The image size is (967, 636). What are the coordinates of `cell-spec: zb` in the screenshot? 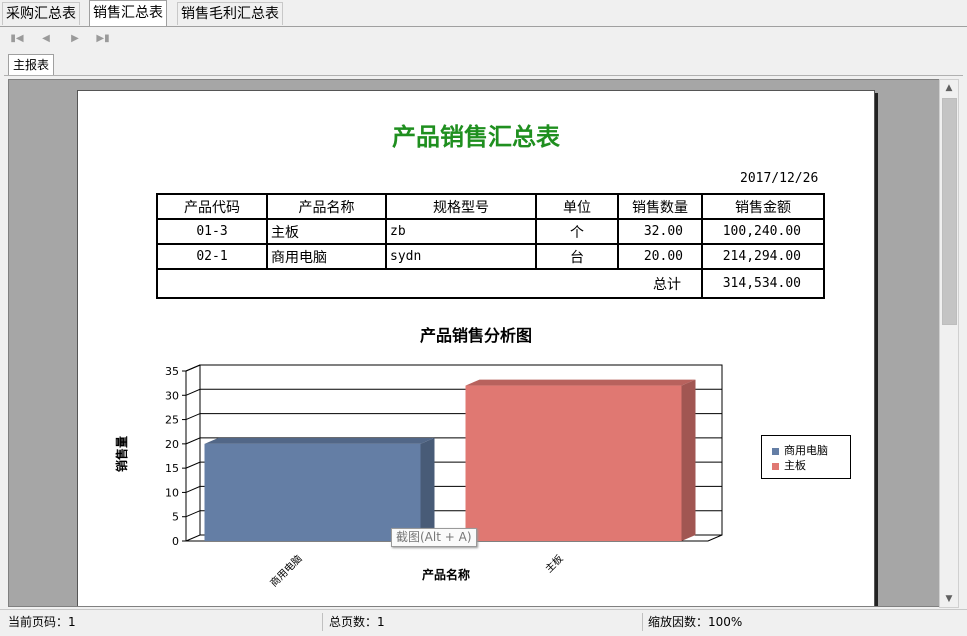 It's located at (461, 231).